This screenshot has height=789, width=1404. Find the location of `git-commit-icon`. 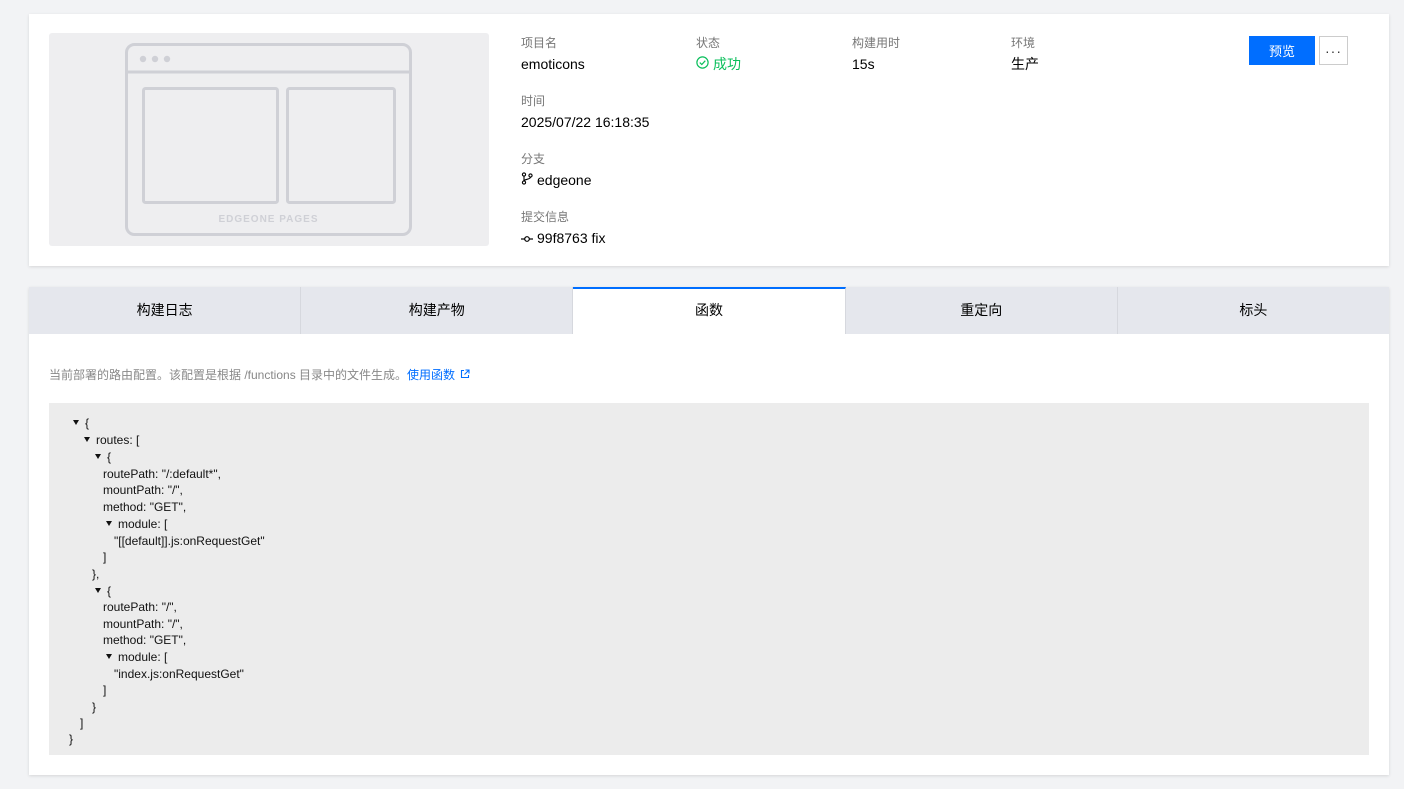

git-commit-icon is located at coordinates (527, 238).